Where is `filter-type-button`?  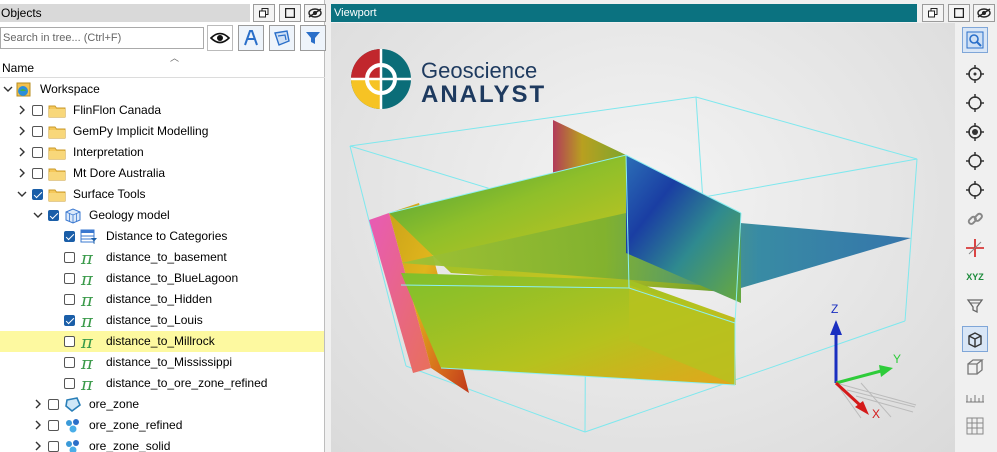
filter-type-button is located at coordinates (282, 38).